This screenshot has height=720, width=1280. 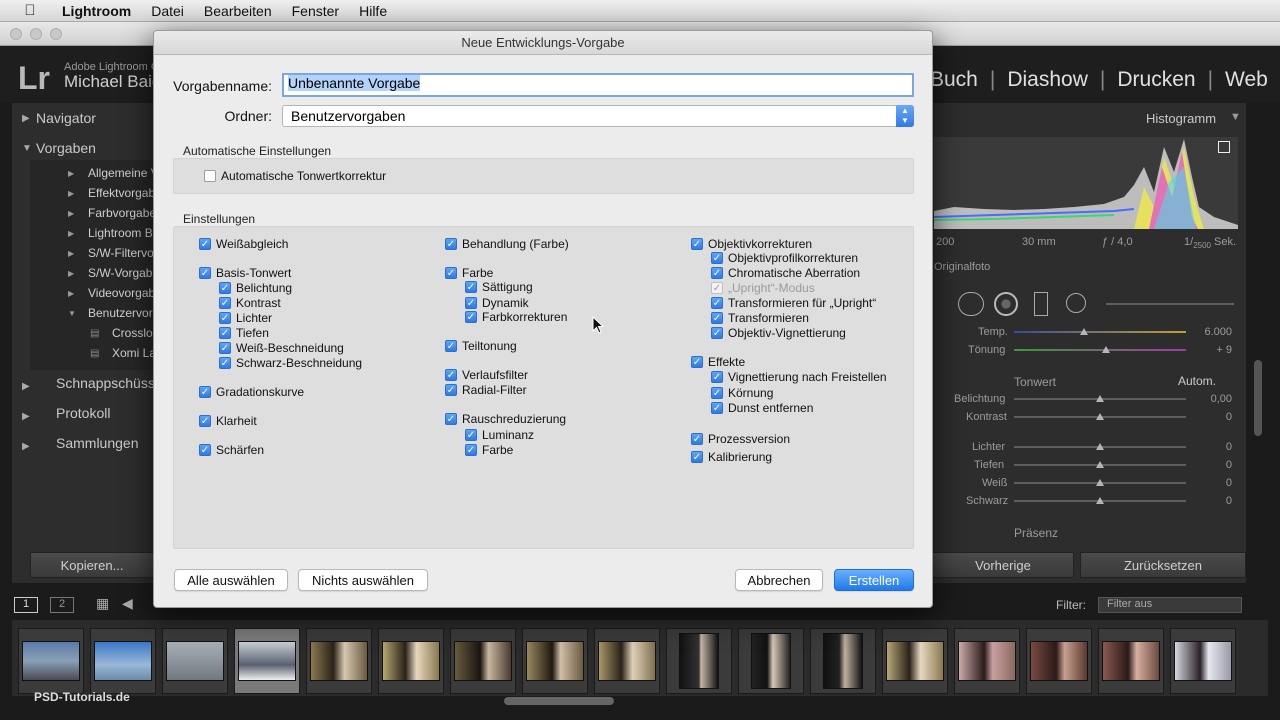 I want to click on back-arrow-icon: ◀, so click(x=127, y=603).